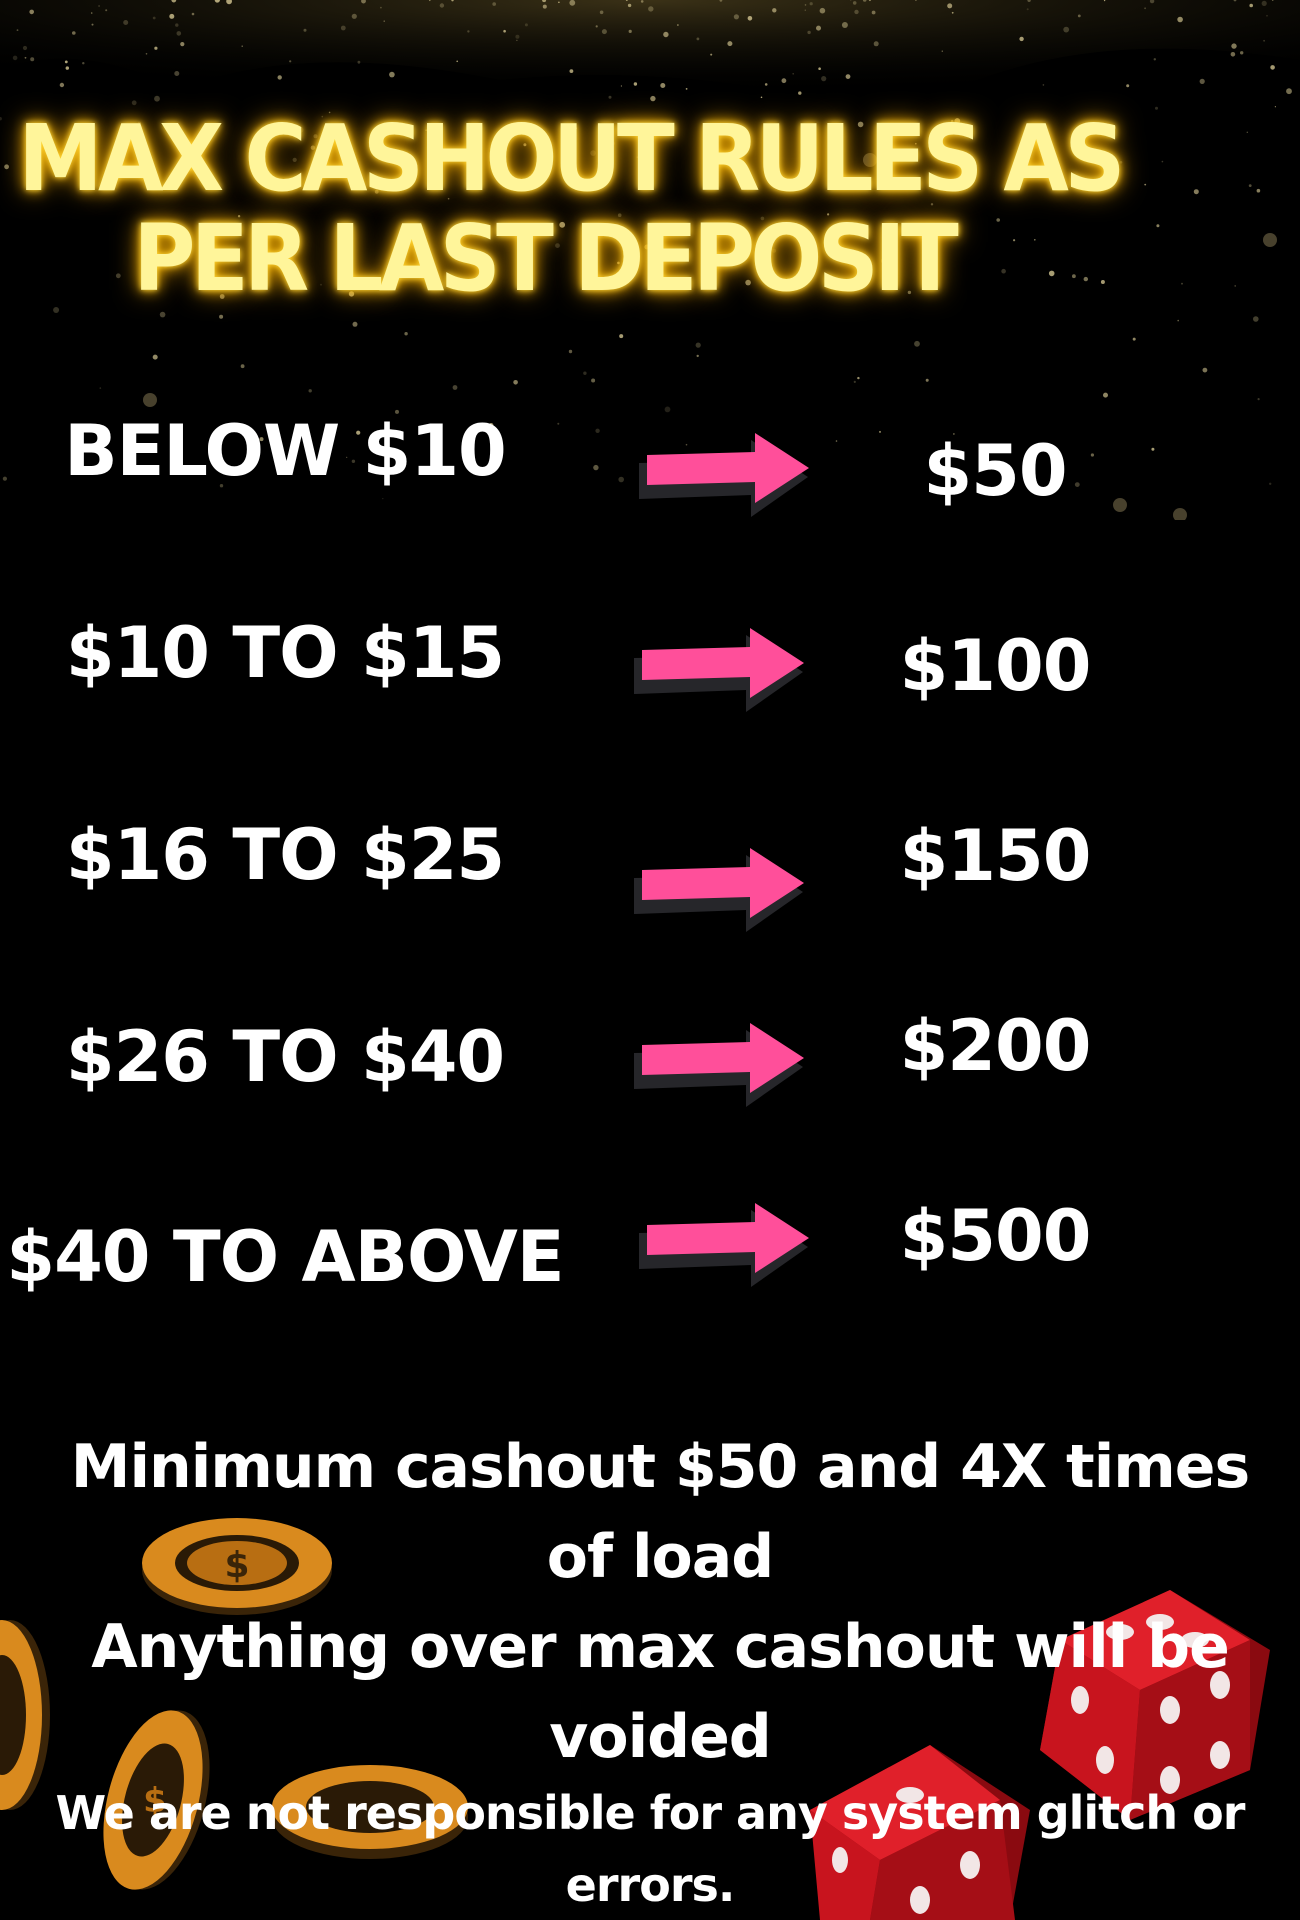  What do you see at coordinates (650, 480) in the screenshot?
I see `rule-row: BELOW $10 $50` at bounding box center [650, 480].